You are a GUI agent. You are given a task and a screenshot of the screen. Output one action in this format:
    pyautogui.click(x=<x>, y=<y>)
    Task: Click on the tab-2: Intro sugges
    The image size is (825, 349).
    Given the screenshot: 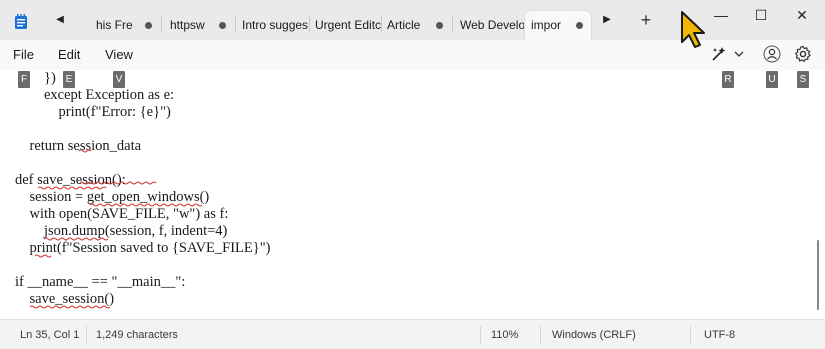 What is the action you would take?
    pyautogui.click(x=272, y=25)
    